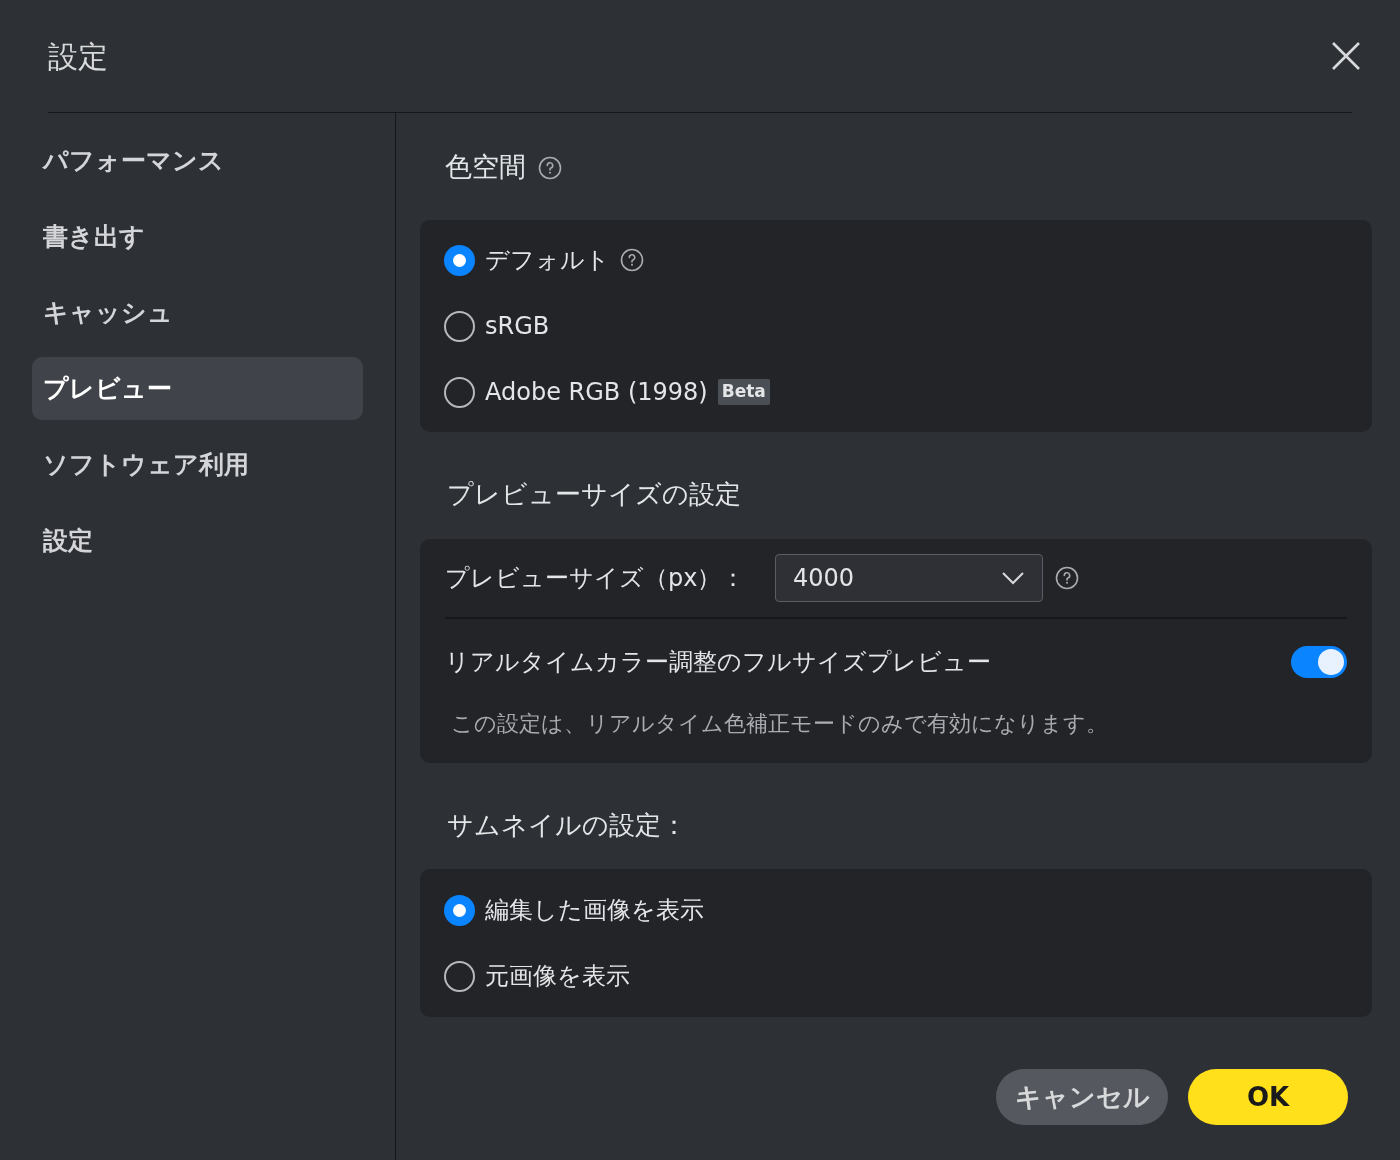 The height and width of the screenshot is (1160, 1400). What do you see at coordinates (517, 326) in the screenshot?
I see `radio-label: sRGB` at bounding box center [517, 326].